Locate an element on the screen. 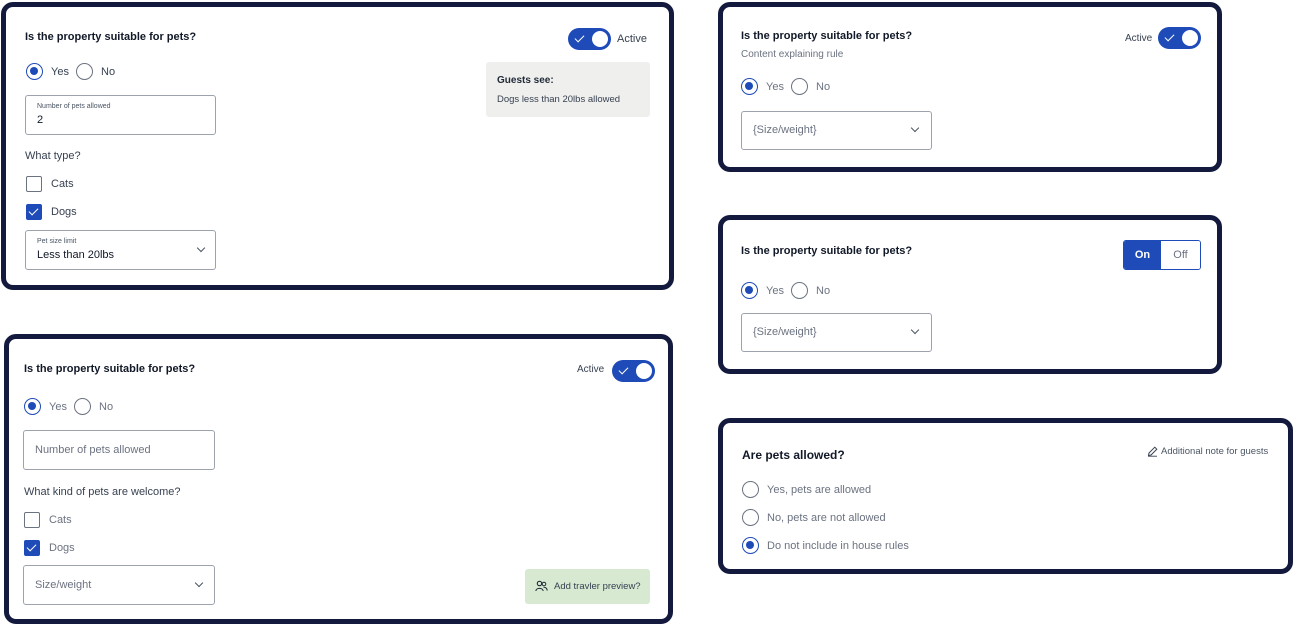  pets-allowed-question: Are pets allowed? is located at coordinates (793, 455).